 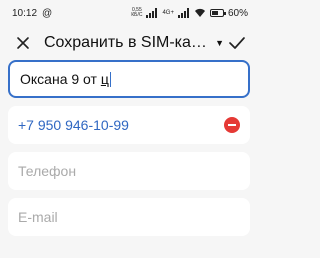 What do you see at coordinates (47, 13) in the screenshot?
I see `at-icon: @` at bounding box center [47, 13].